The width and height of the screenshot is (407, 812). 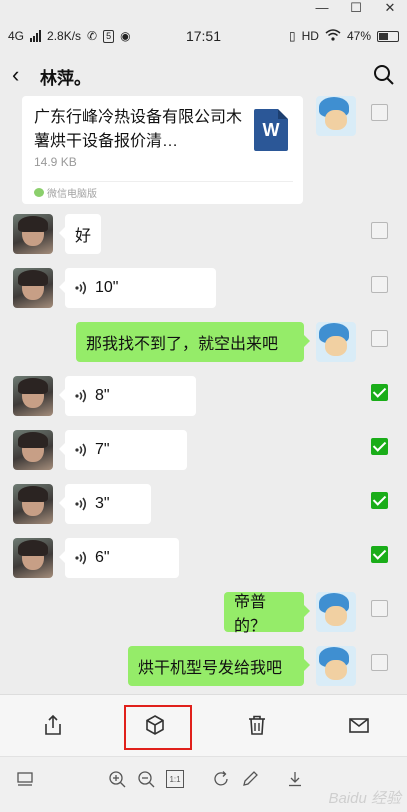 I want to click on delete-icon, so click(x=257, y=725).